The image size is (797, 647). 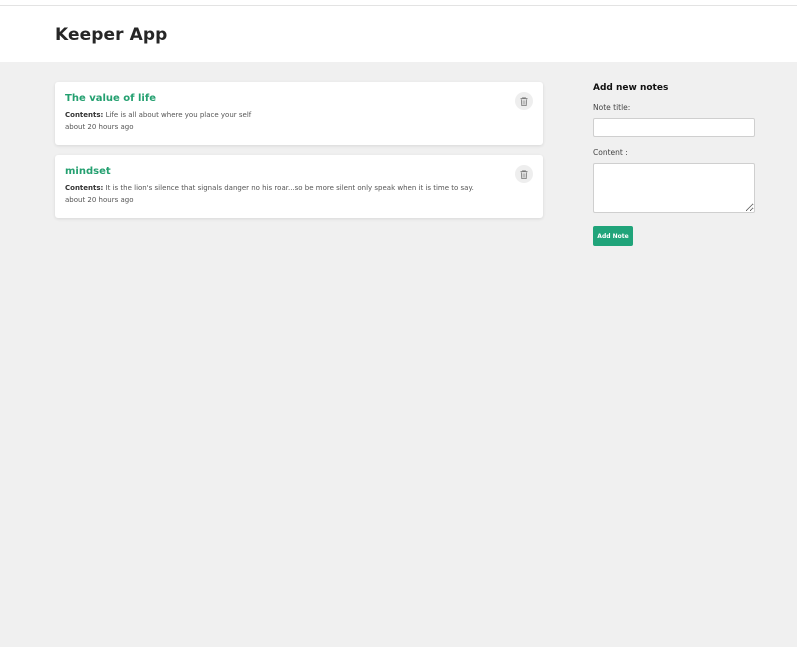 What do you see at coordinates (674, 188) in the screenshot?
I see `content-textarea` at bounding box center [674, 188].